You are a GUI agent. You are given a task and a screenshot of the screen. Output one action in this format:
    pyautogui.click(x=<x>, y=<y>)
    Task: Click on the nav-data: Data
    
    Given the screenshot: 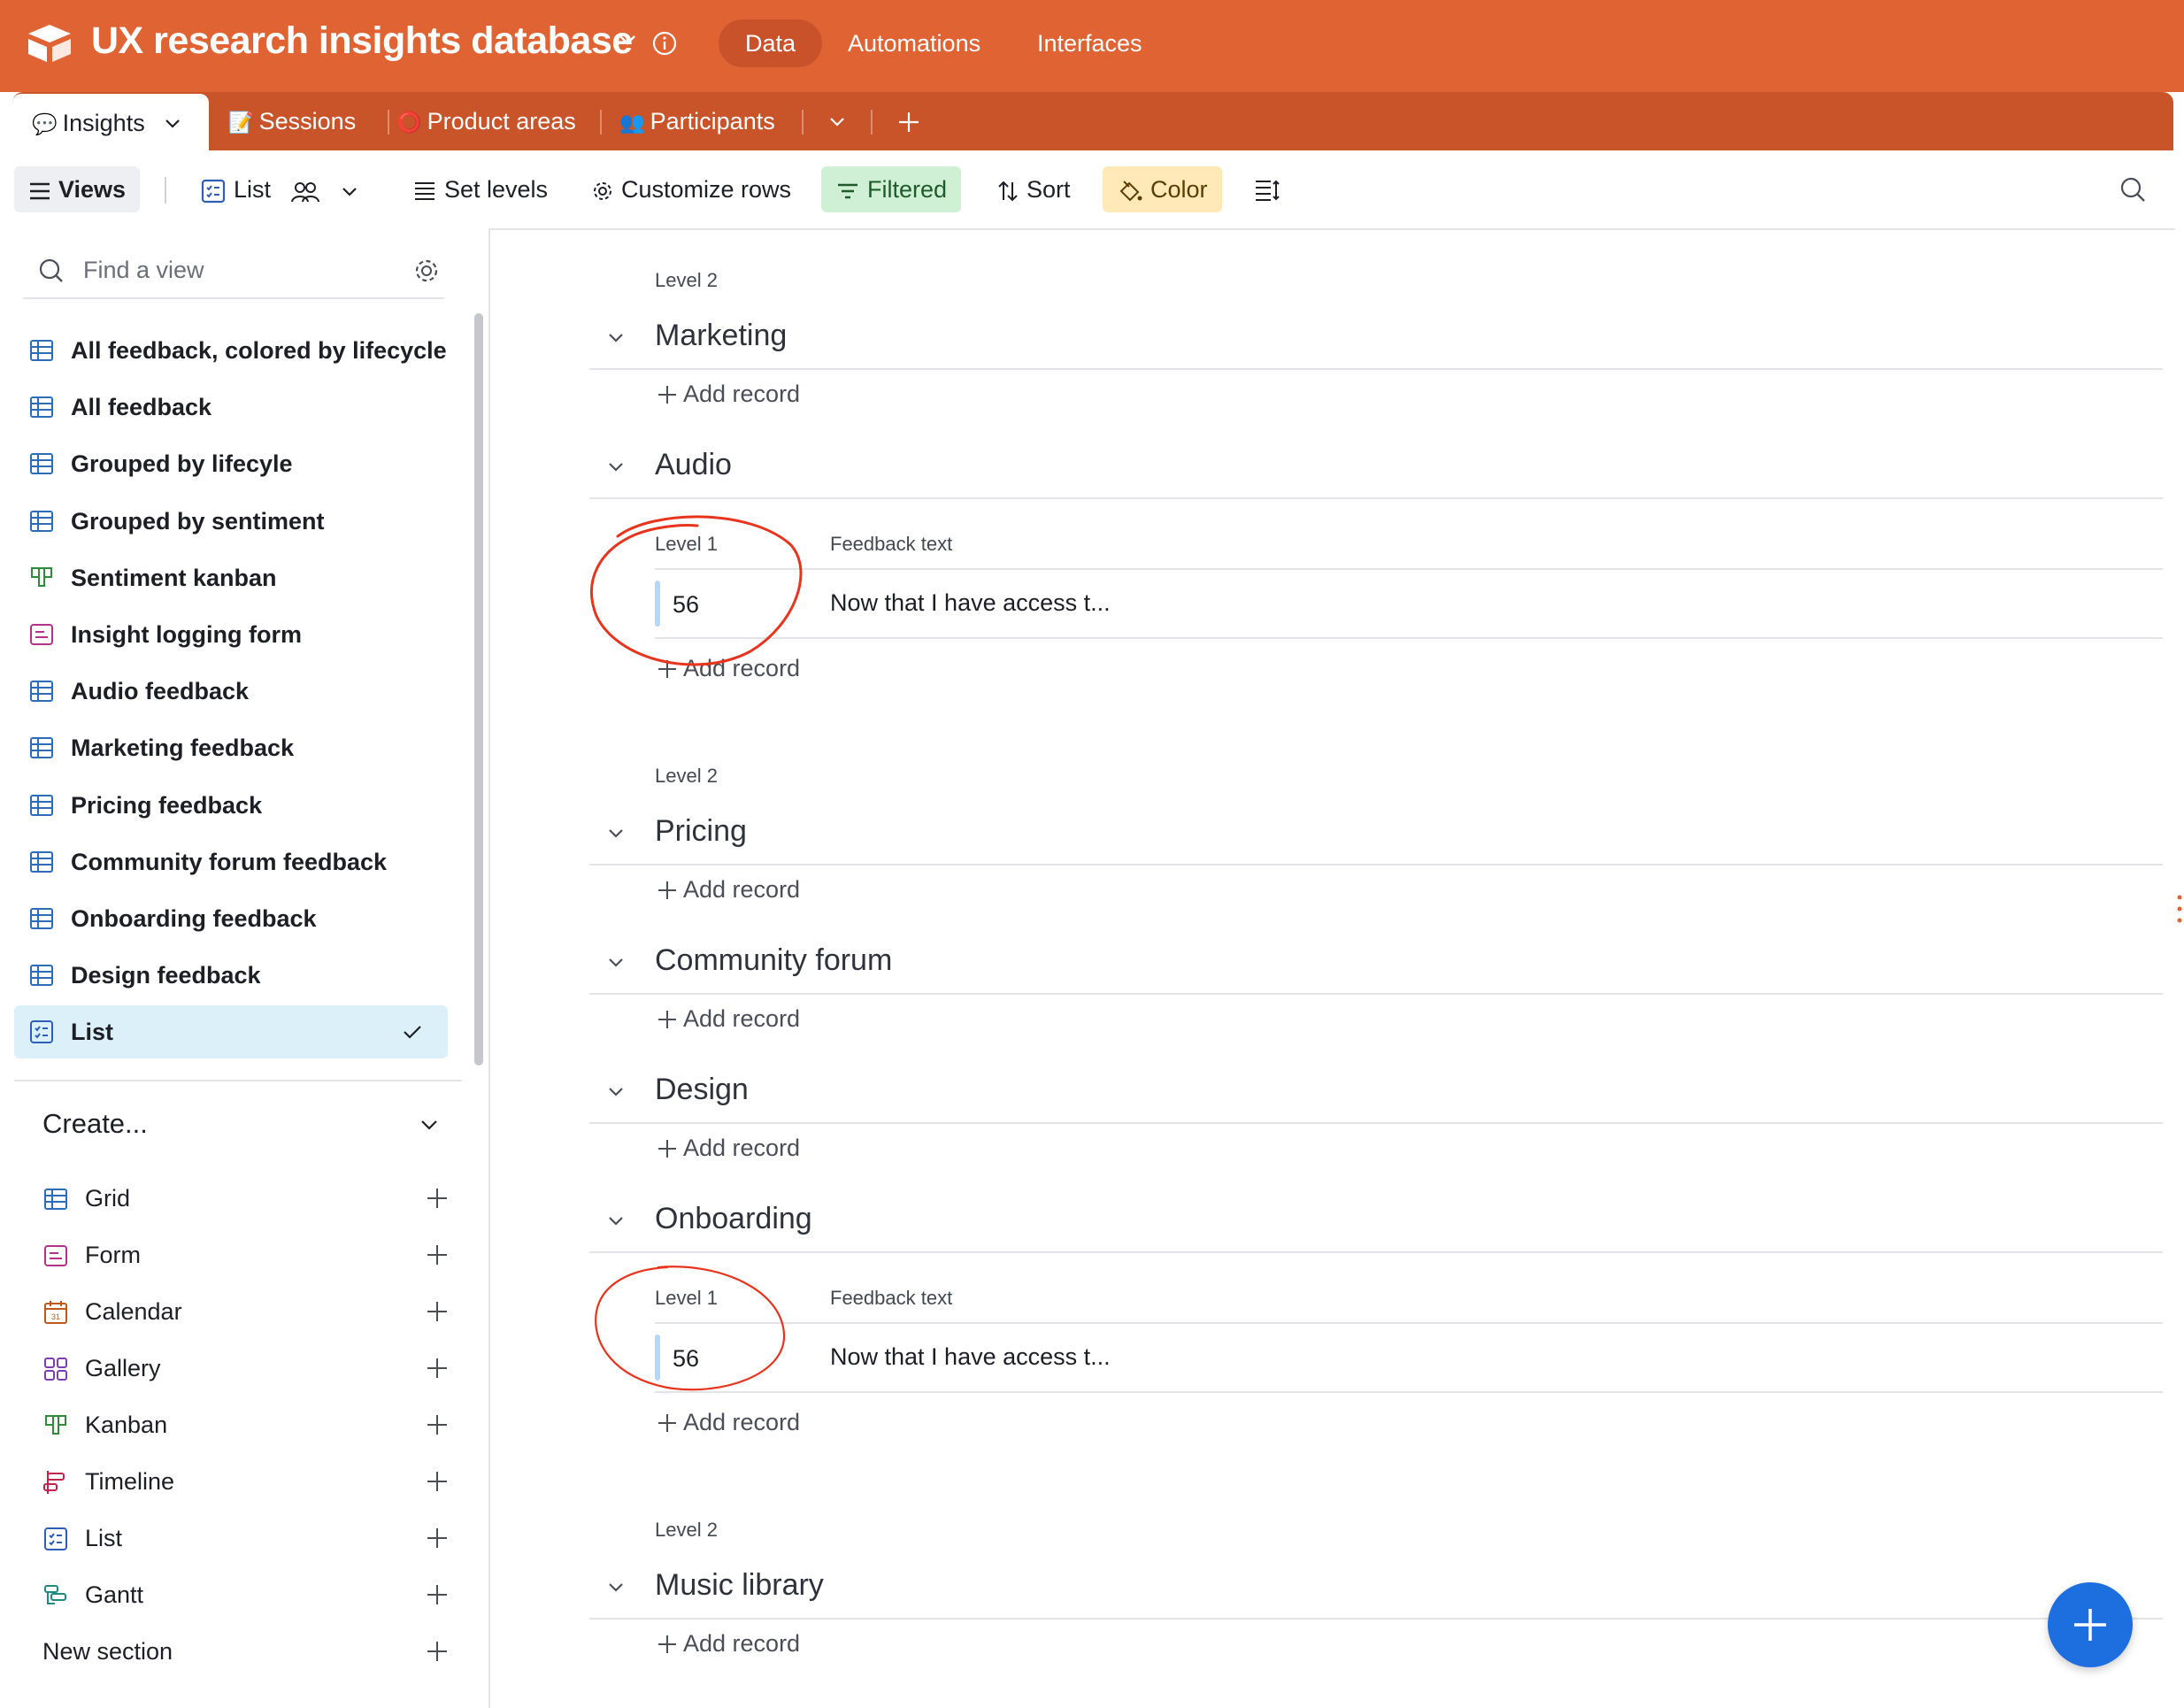 What is the action you would take?
    pyautogui.click(x=771, y=43)
    